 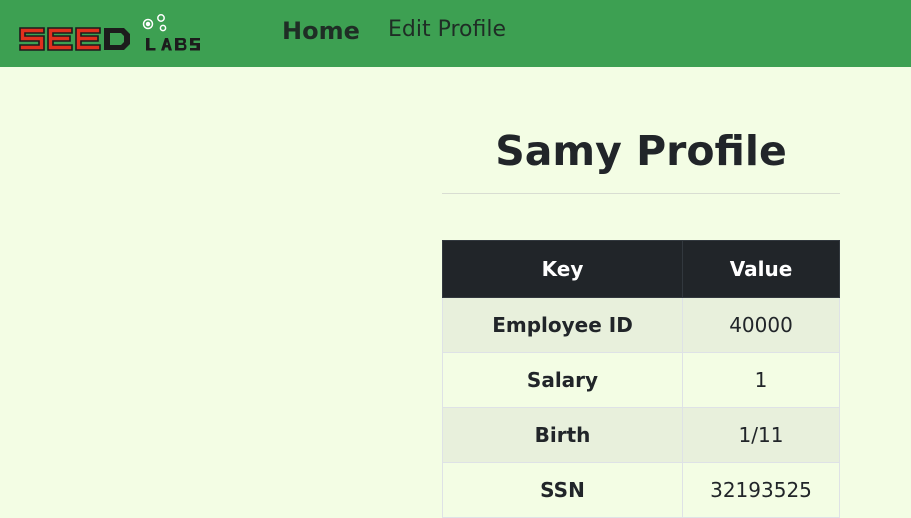 What do you see at coordinates (761, 490) in the screenshot?
I see `row-value: 32193525` at bounding box center [761, 490].